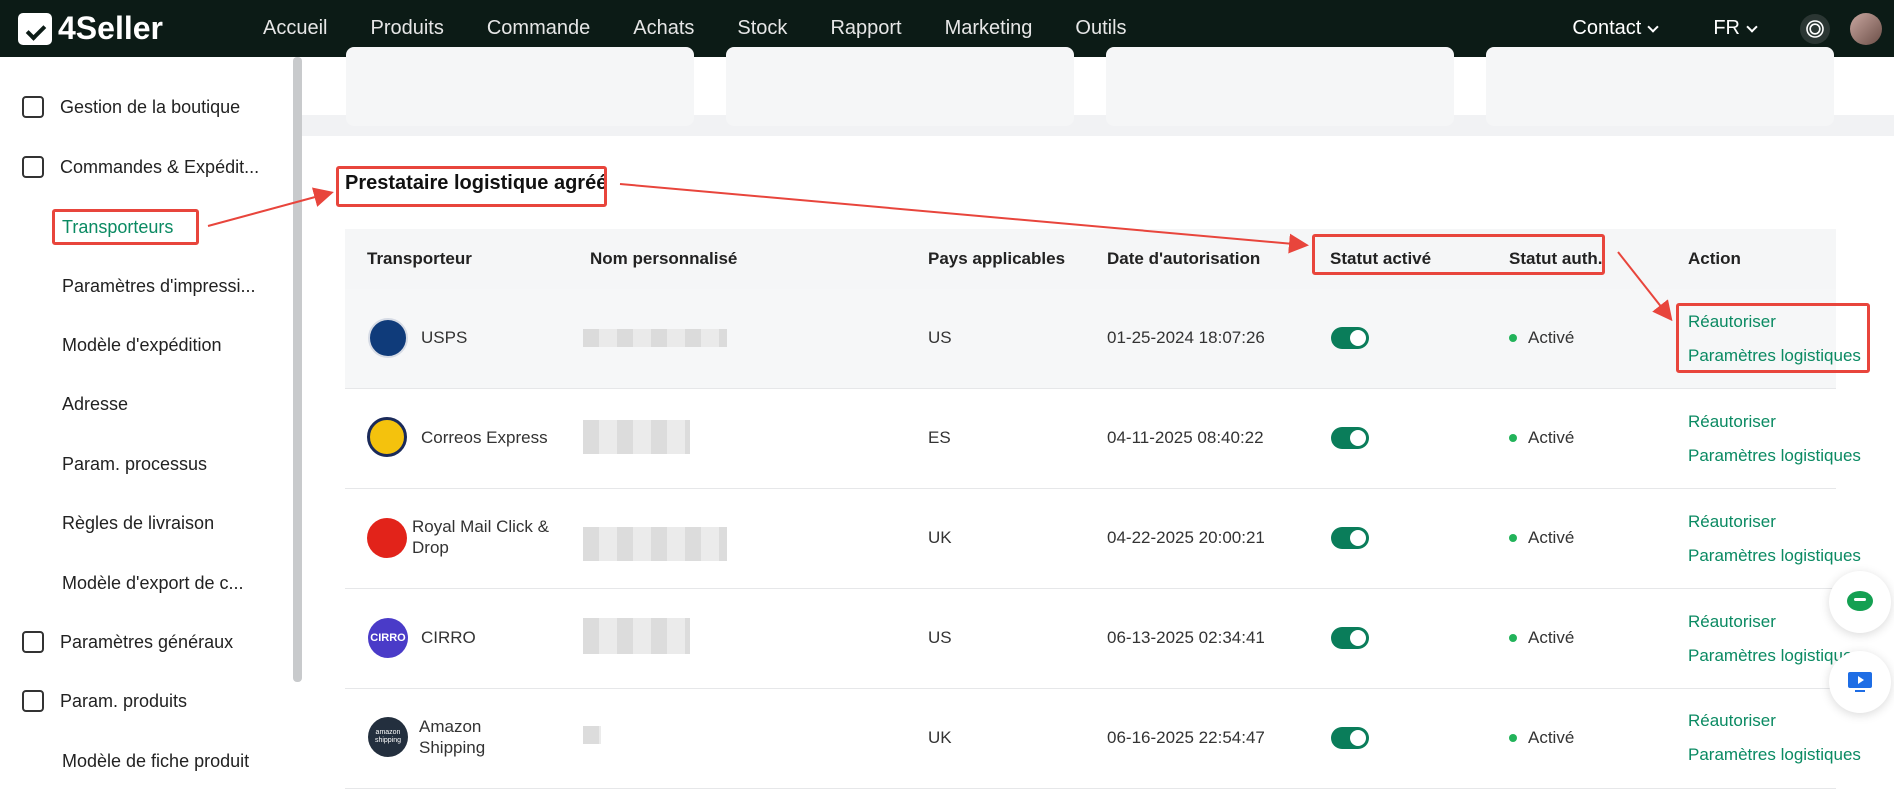 This screenshot has height=797, width=1894. Describe the element at coordinates (430, 547) in the screenshot. I see `carrier-name-line2: Drop` at that location.